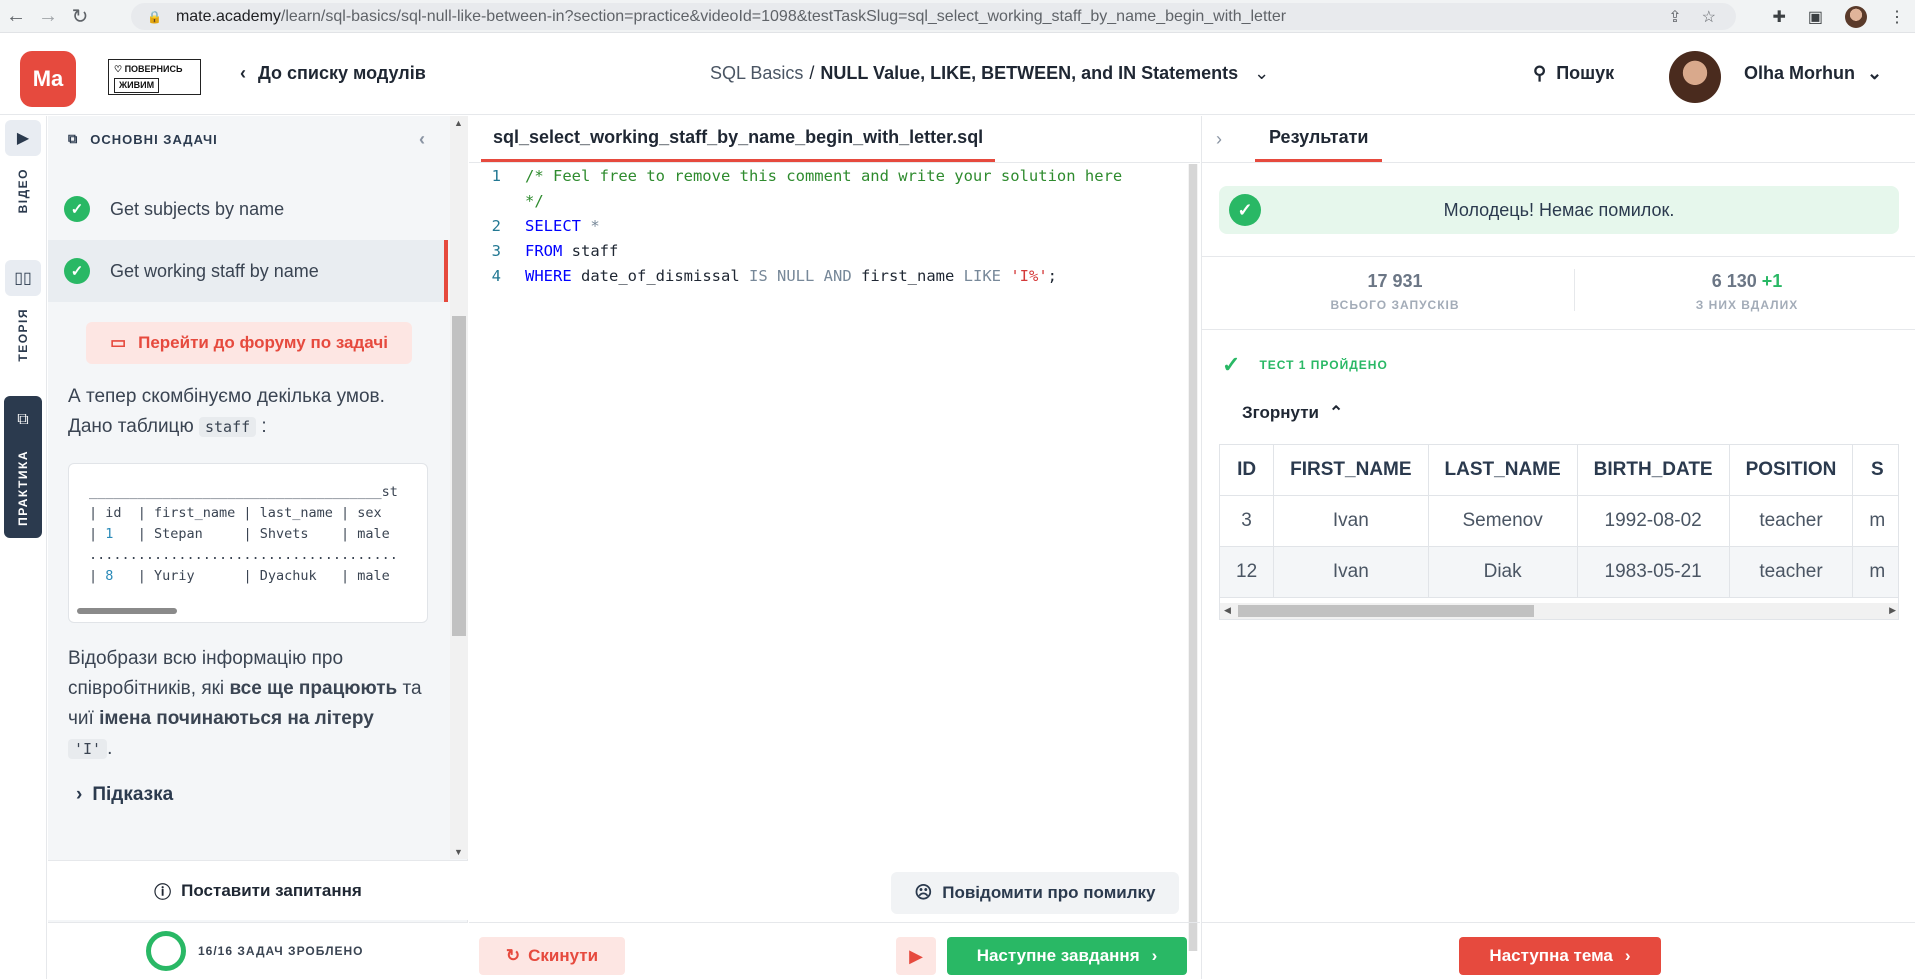 This screenshot has width=1915, height=979. I want to click on ask-question-button: ⓘ Поставити запитання, so click(258, 890).